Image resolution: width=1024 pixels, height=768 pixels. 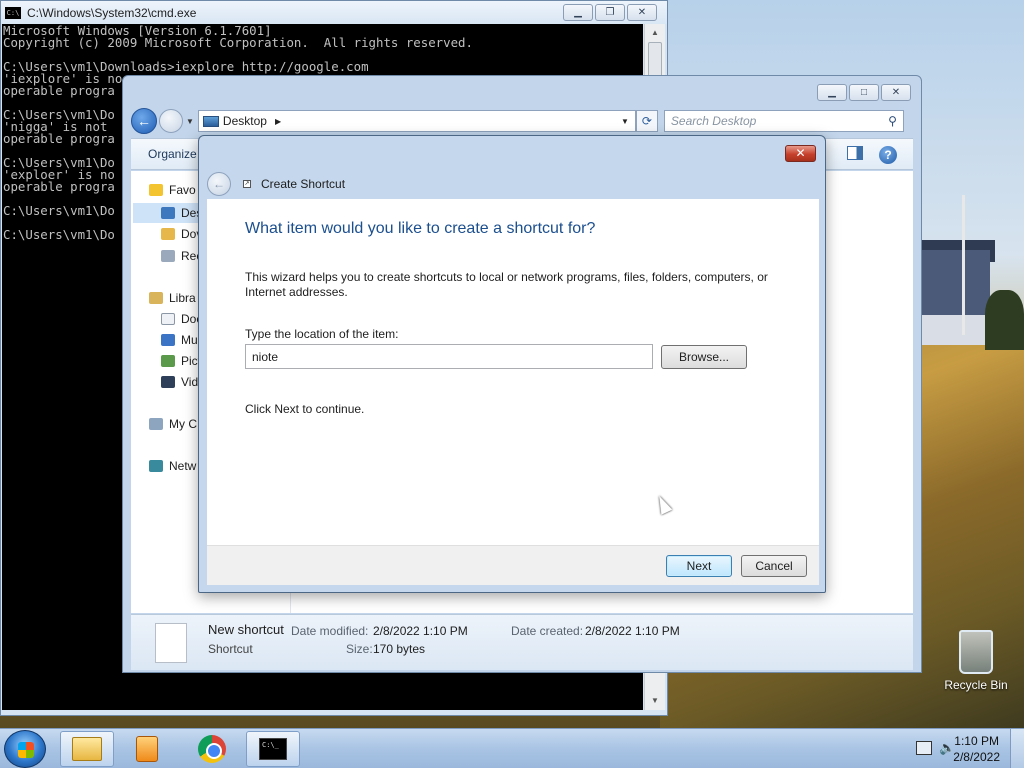 What do you see at coordinates (190, 382) in the screenshot?
I see `nav-videos-label: Vid` at bounding box center [190, 382].